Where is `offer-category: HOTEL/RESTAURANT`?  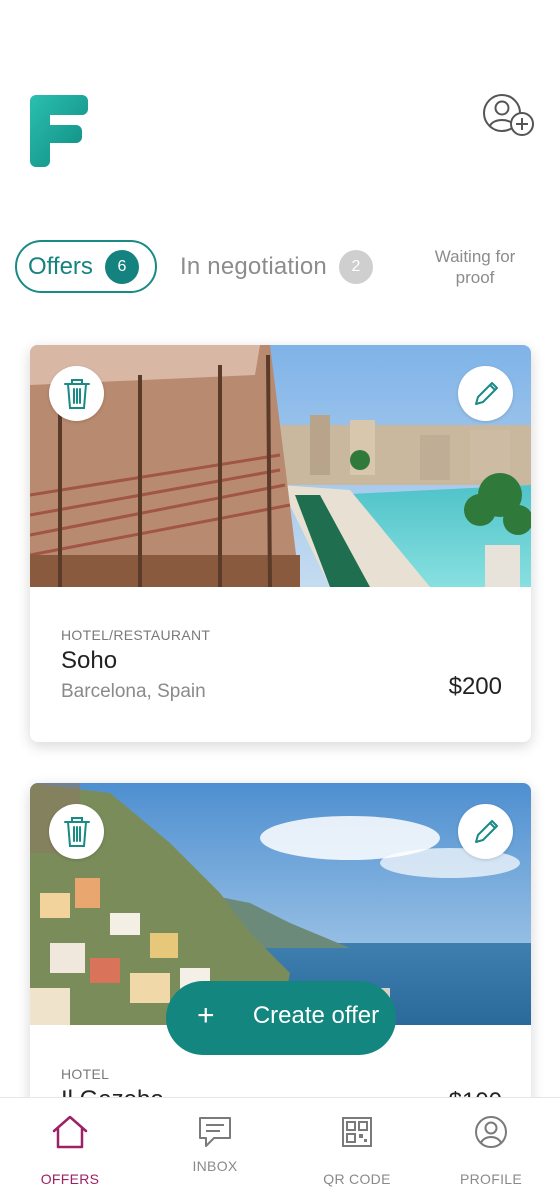
offer-category: HOTEL/RESTAURANT is located at coordinates (136, 635).